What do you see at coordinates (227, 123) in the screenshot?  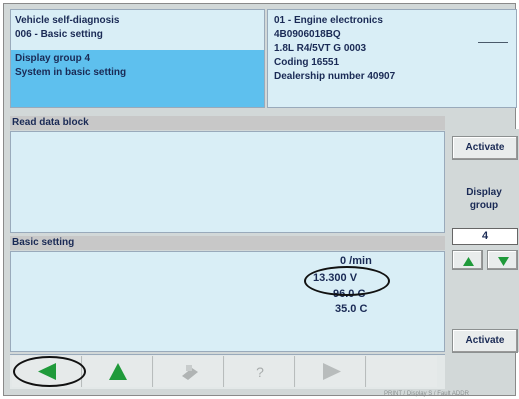 I see `read-data-block-title: Read data block` at bounding box center [227, 123].